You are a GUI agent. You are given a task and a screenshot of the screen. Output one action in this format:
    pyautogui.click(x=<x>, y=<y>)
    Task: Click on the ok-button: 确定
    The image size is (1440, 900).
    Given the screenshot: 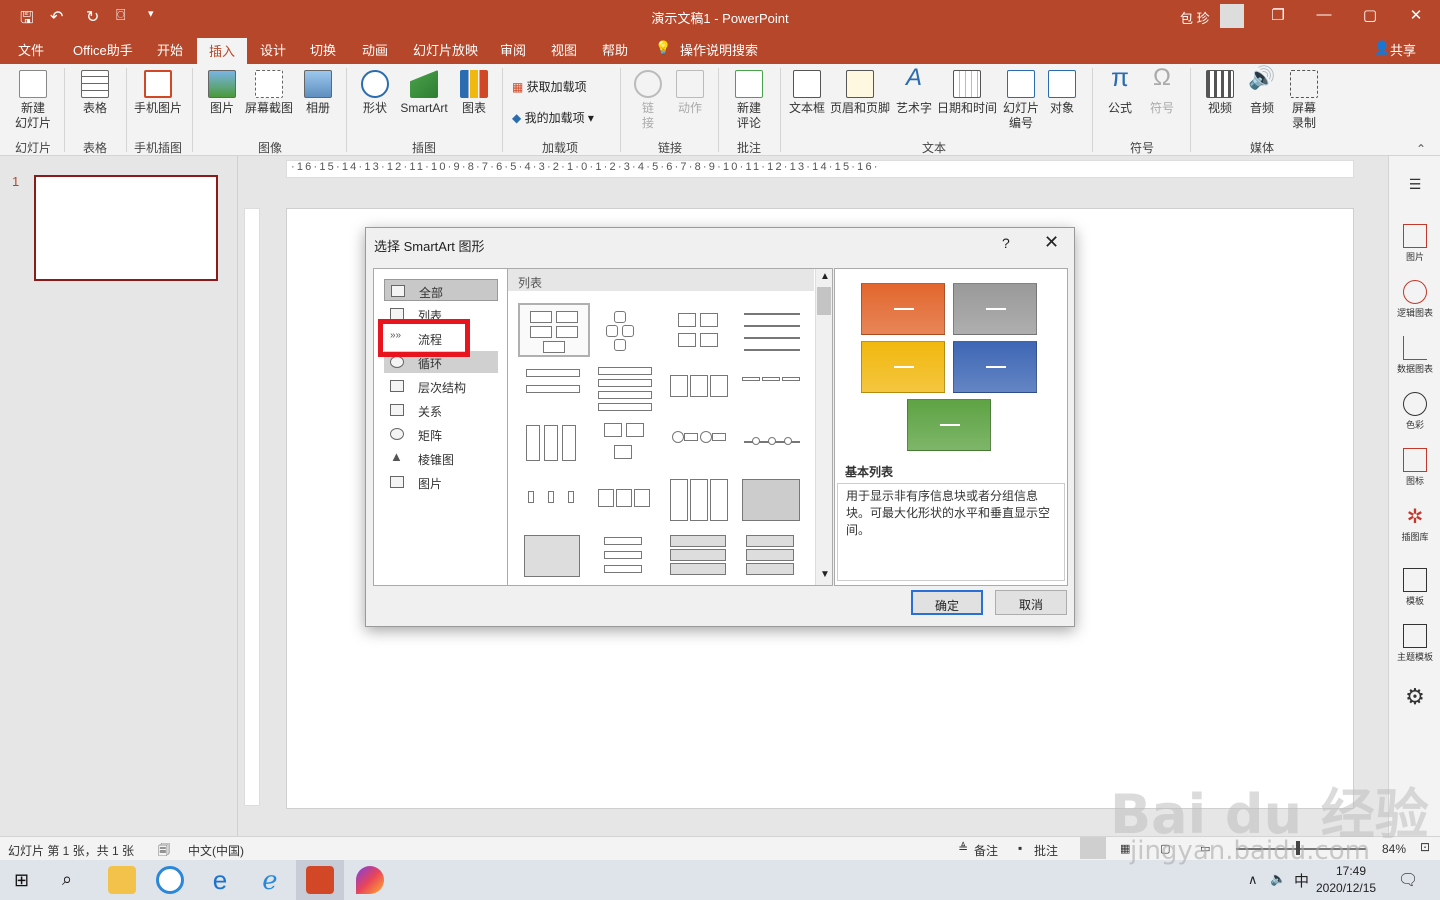 What is the action you would take?
    pyautogui.click(x=947, y=602)
    